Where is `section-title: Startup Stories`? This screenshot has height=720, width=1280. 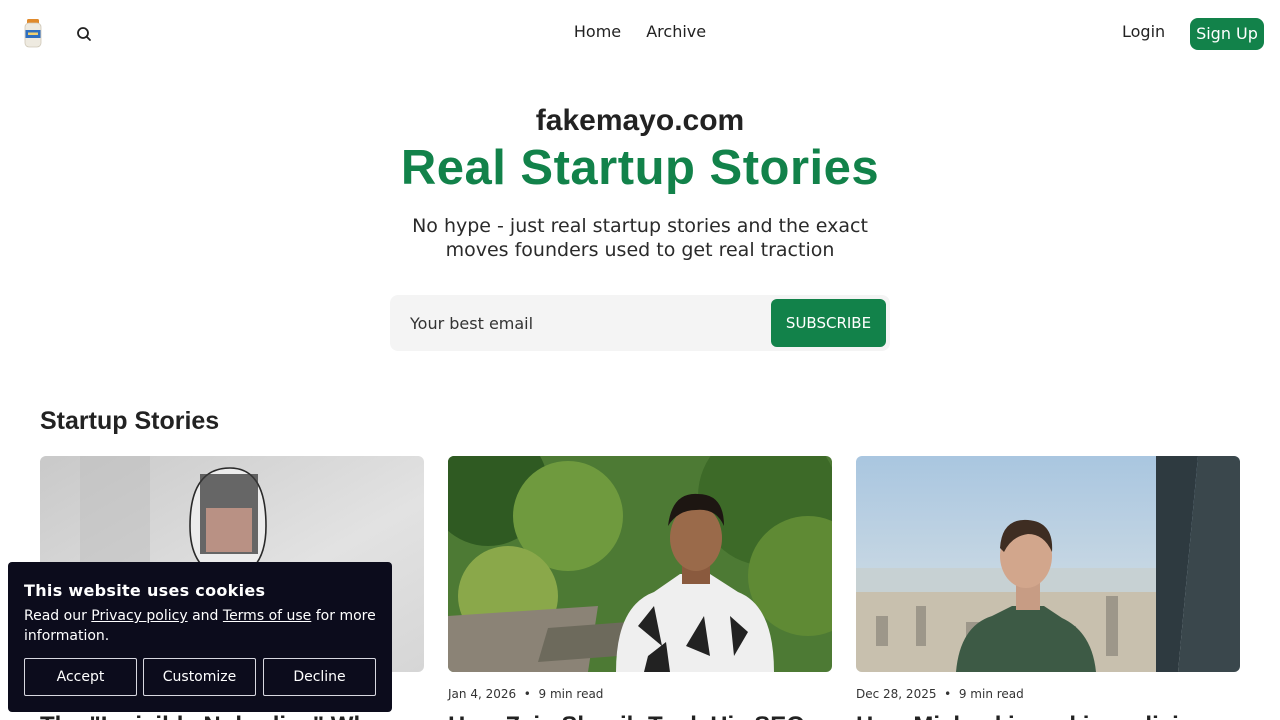
section-title: Startup Stories is located at coordinates (130, 421).